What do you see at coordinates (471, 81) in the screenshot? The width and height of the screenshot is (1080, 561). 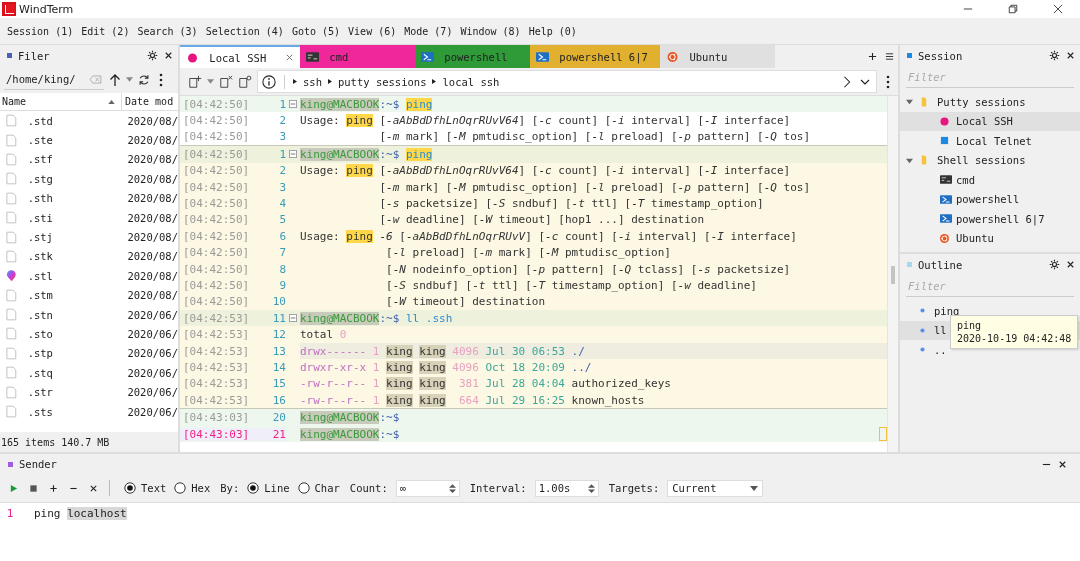 I see `breadcrumb-item: local ssh` at bounding box center [471, 81].